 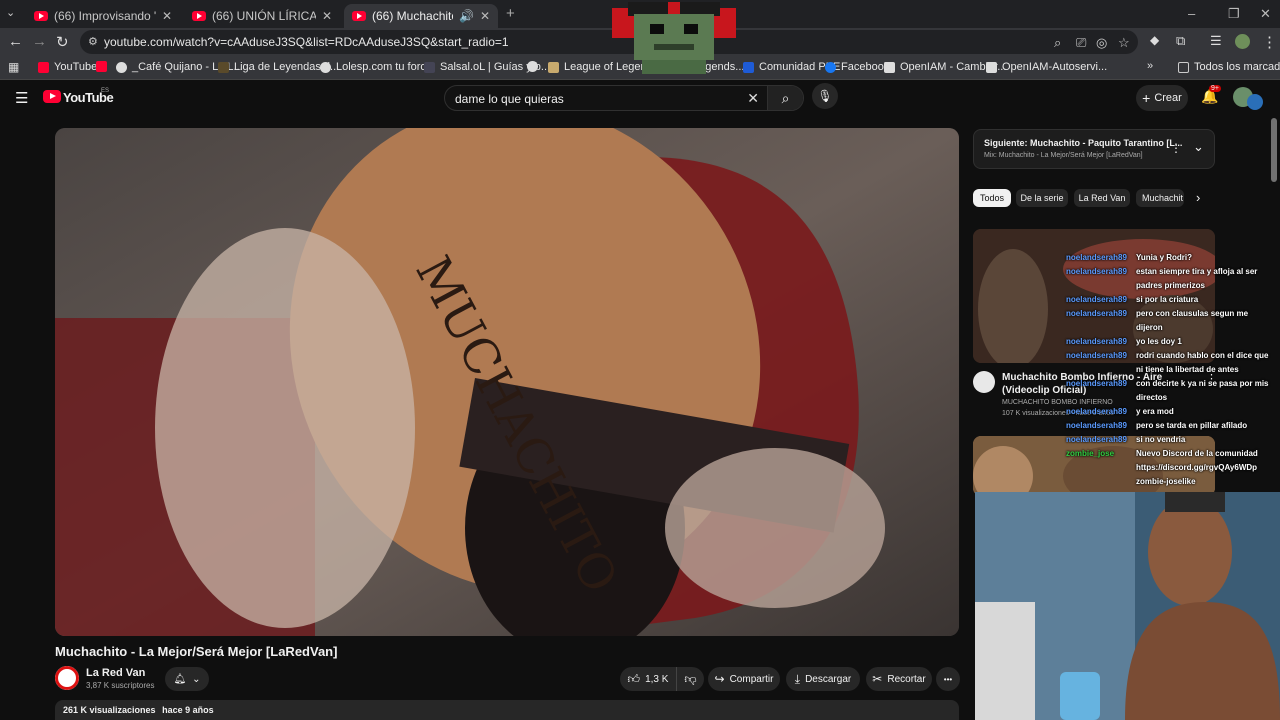 What do you see at coordinates (39, 41) in the screenshot?
I see `forward-icon: →` at bounding box center [39, 41].